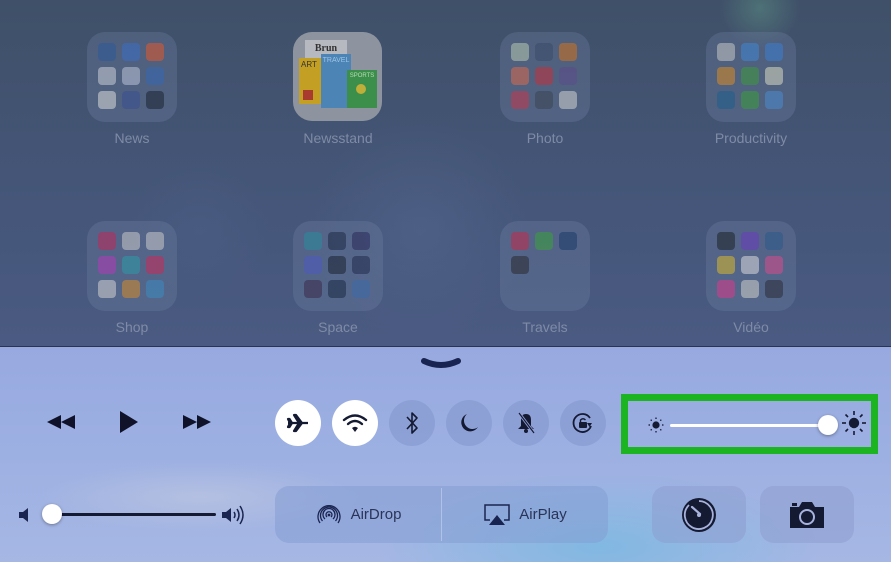 This screenshot has height=562, width=891. Describe the element at coordinates (656, 425) in the screenshot. I see `brightness-low-icon` at that location.